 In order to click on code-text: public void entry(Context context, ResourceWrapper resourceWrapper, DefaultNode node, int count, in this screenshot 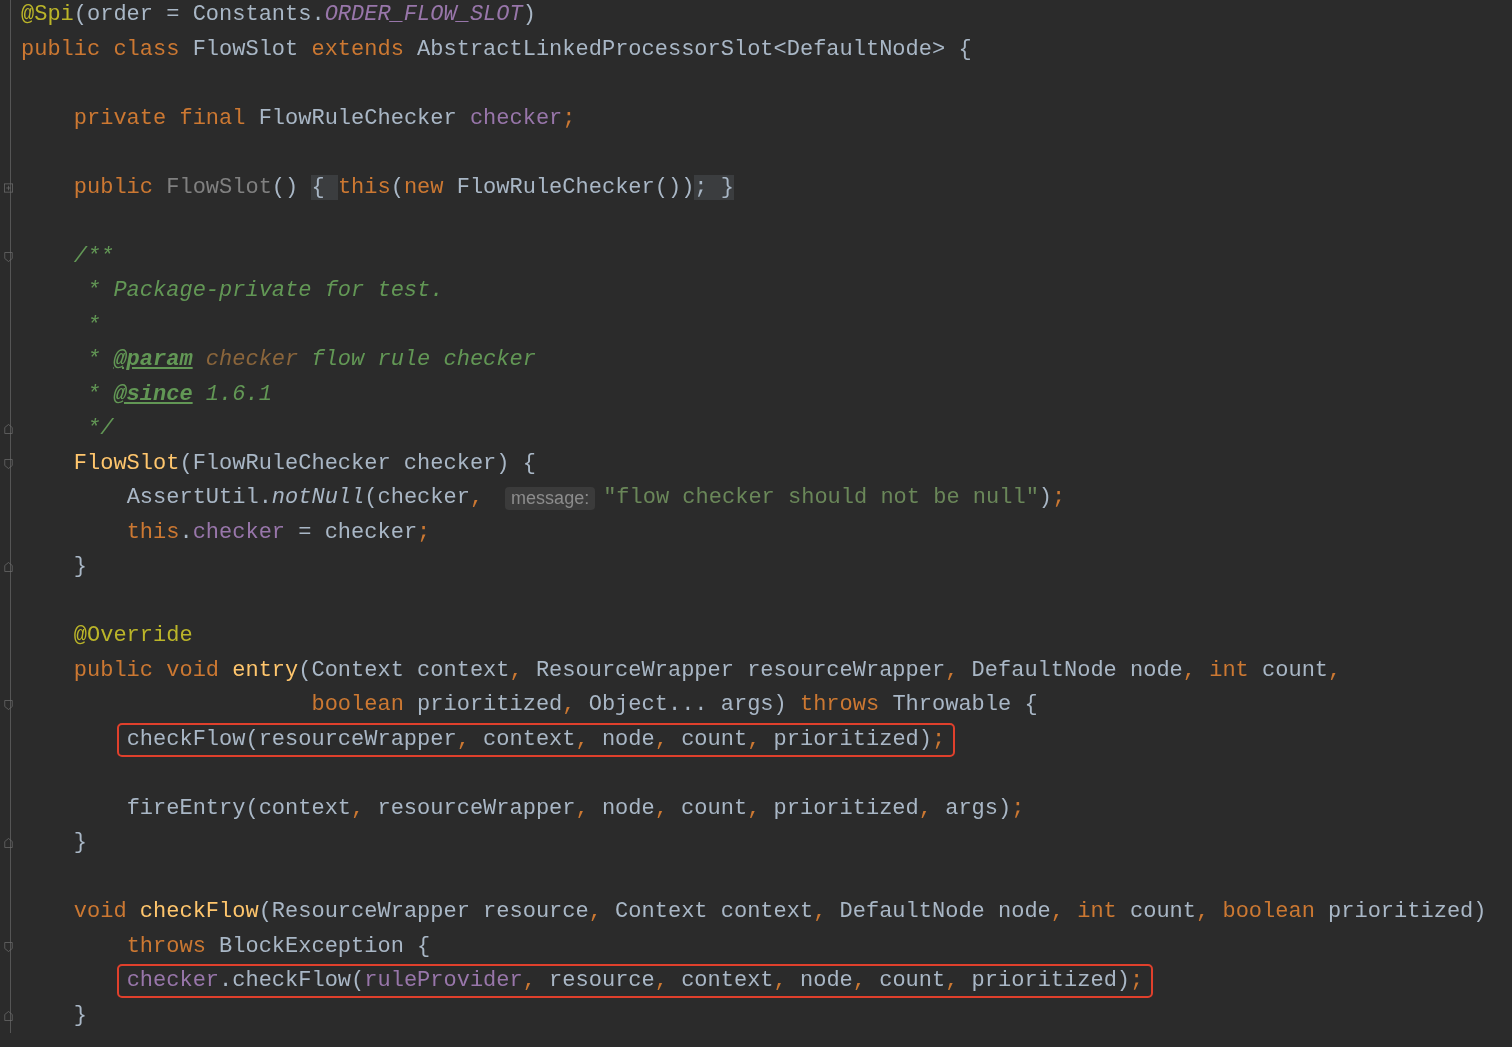, I will do `click(707, 670)`.